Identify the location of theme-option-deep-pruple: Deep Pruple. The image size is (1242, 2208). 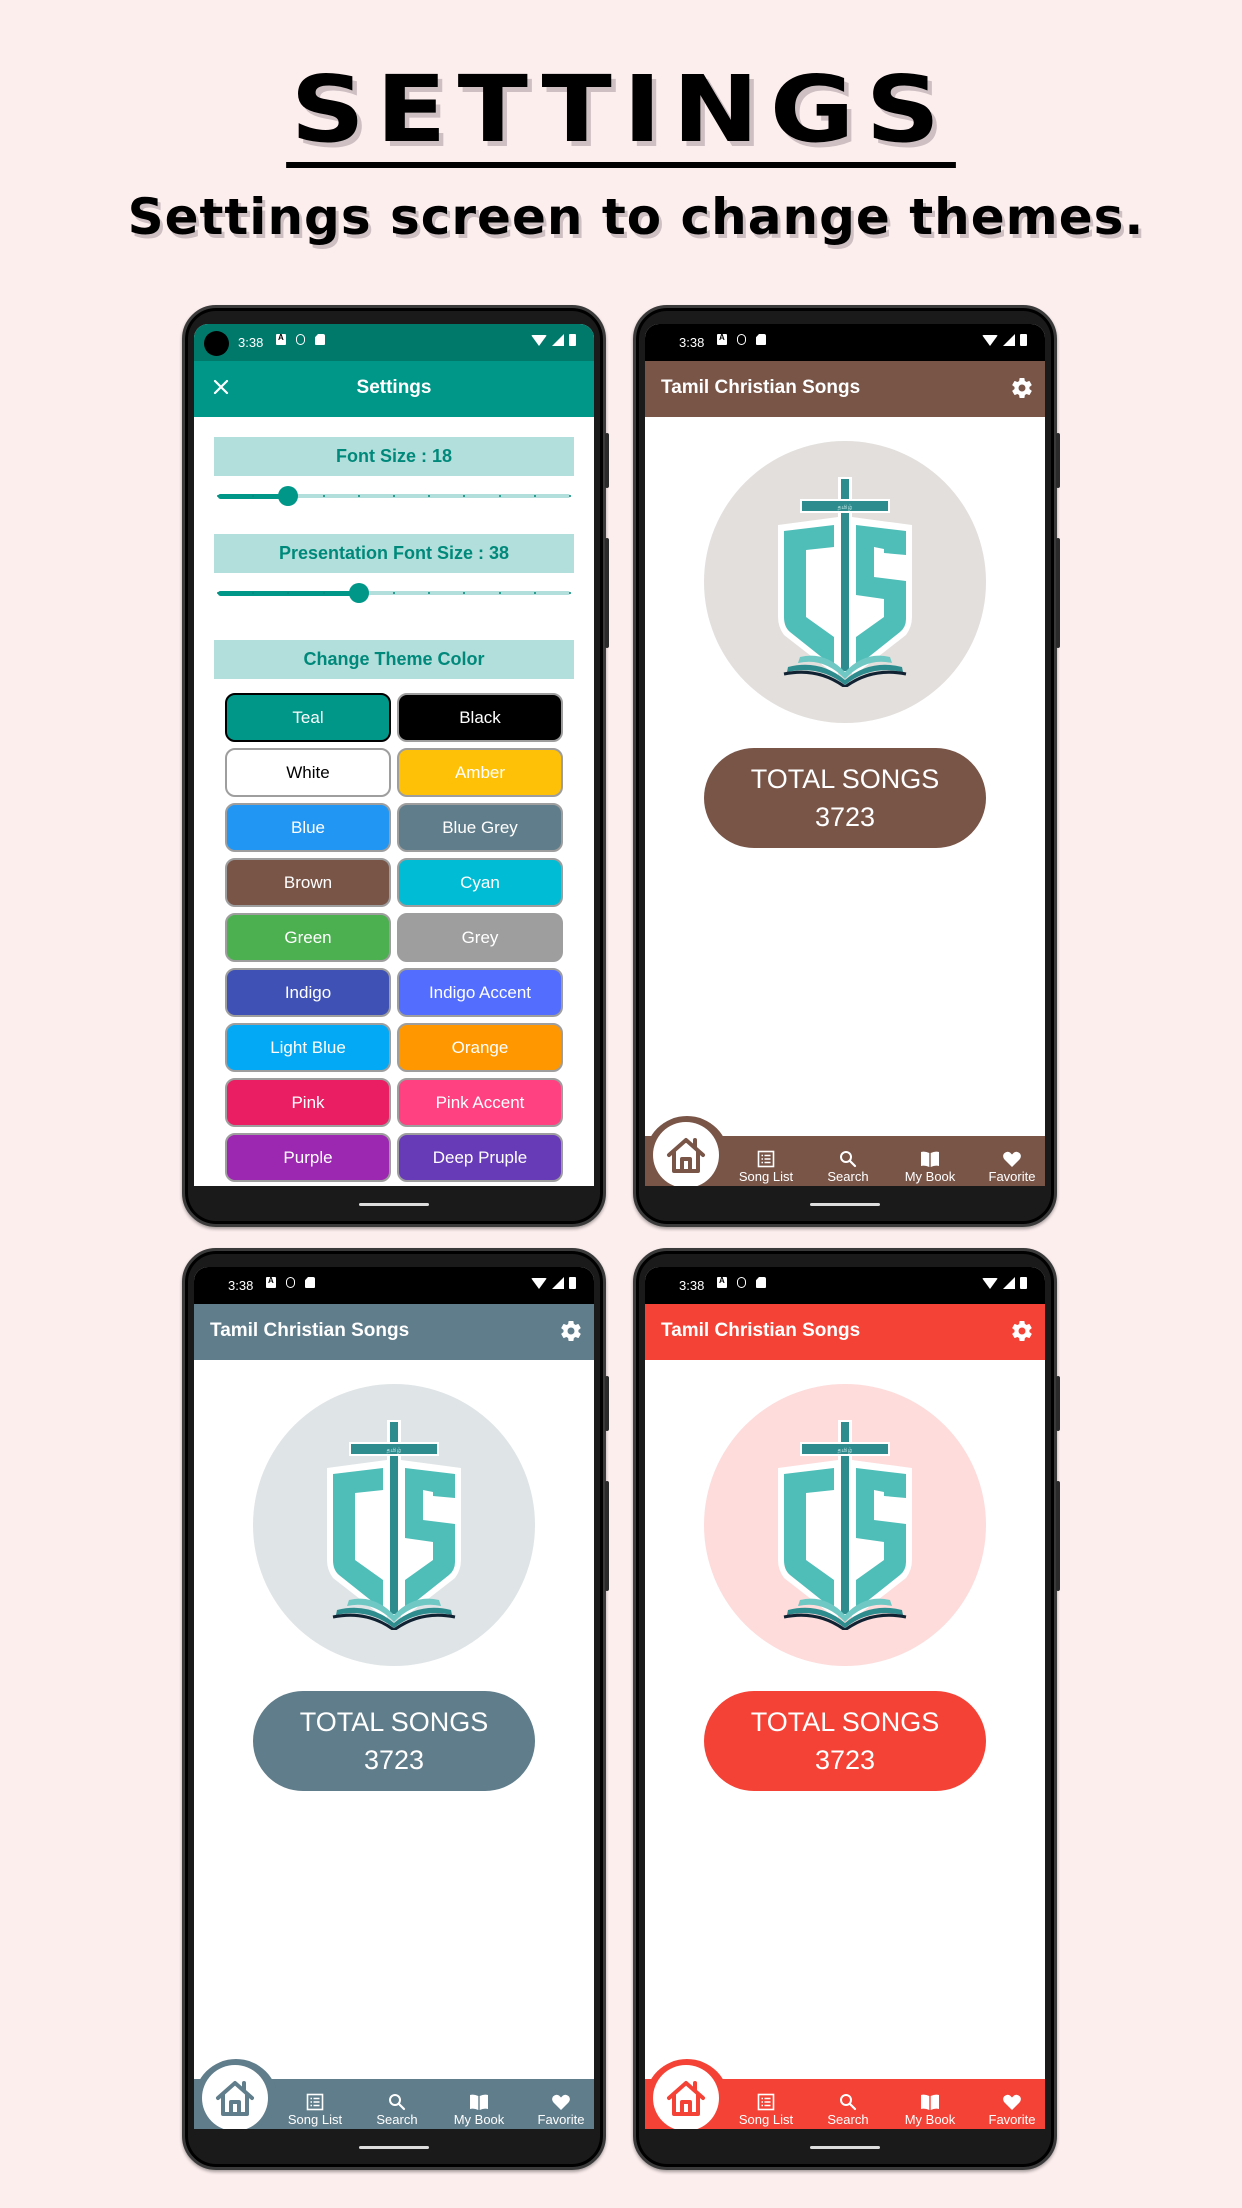
(480, 1157).